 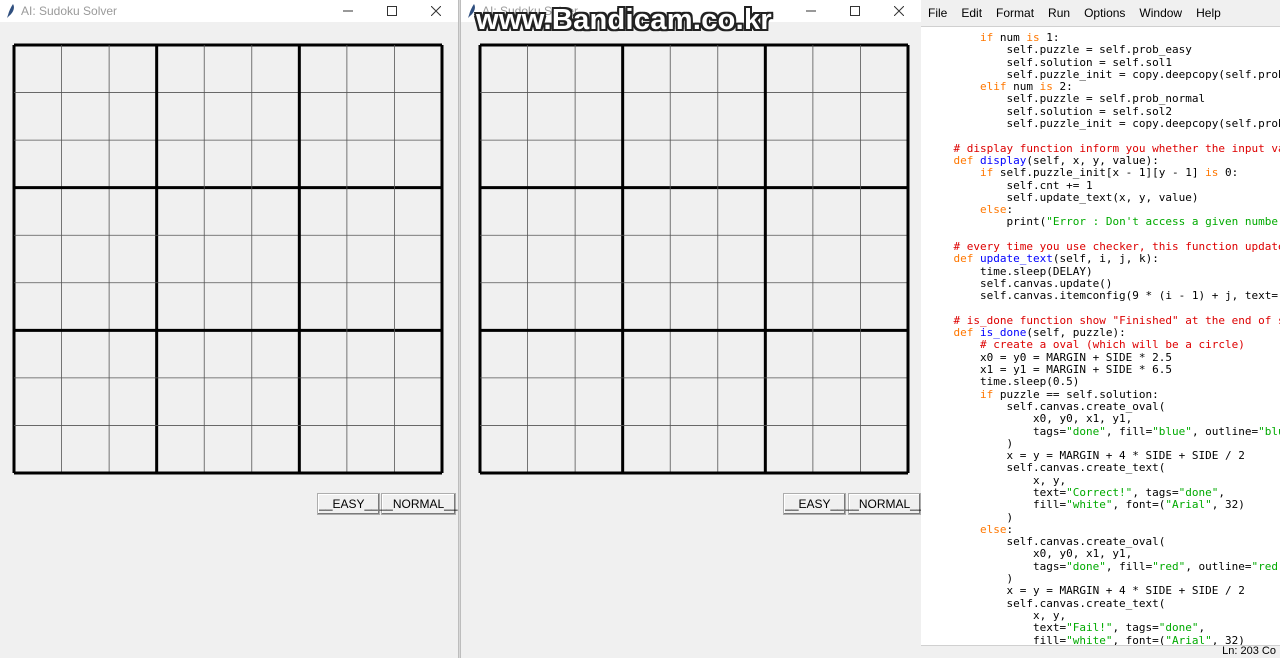 I want to click on code-line: if num is 1:, so click(x=1019, y=37).